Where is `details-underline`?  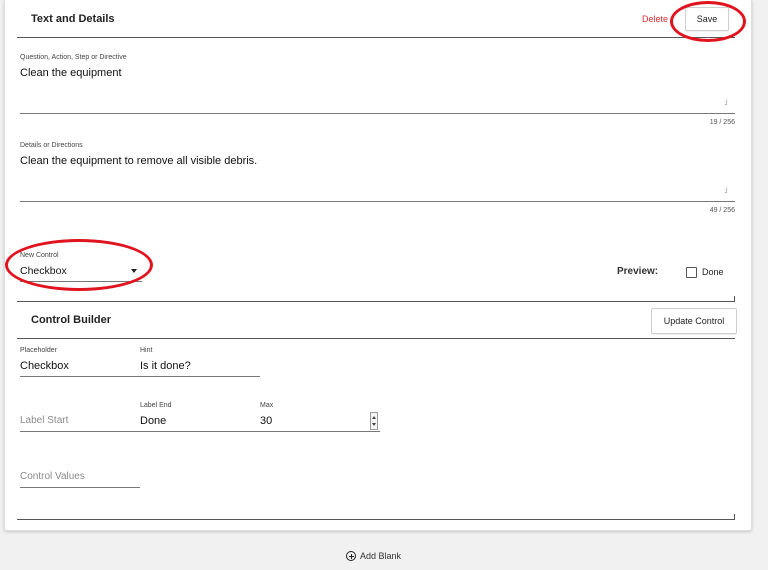
details-underline is located at coordinates (377, 201).